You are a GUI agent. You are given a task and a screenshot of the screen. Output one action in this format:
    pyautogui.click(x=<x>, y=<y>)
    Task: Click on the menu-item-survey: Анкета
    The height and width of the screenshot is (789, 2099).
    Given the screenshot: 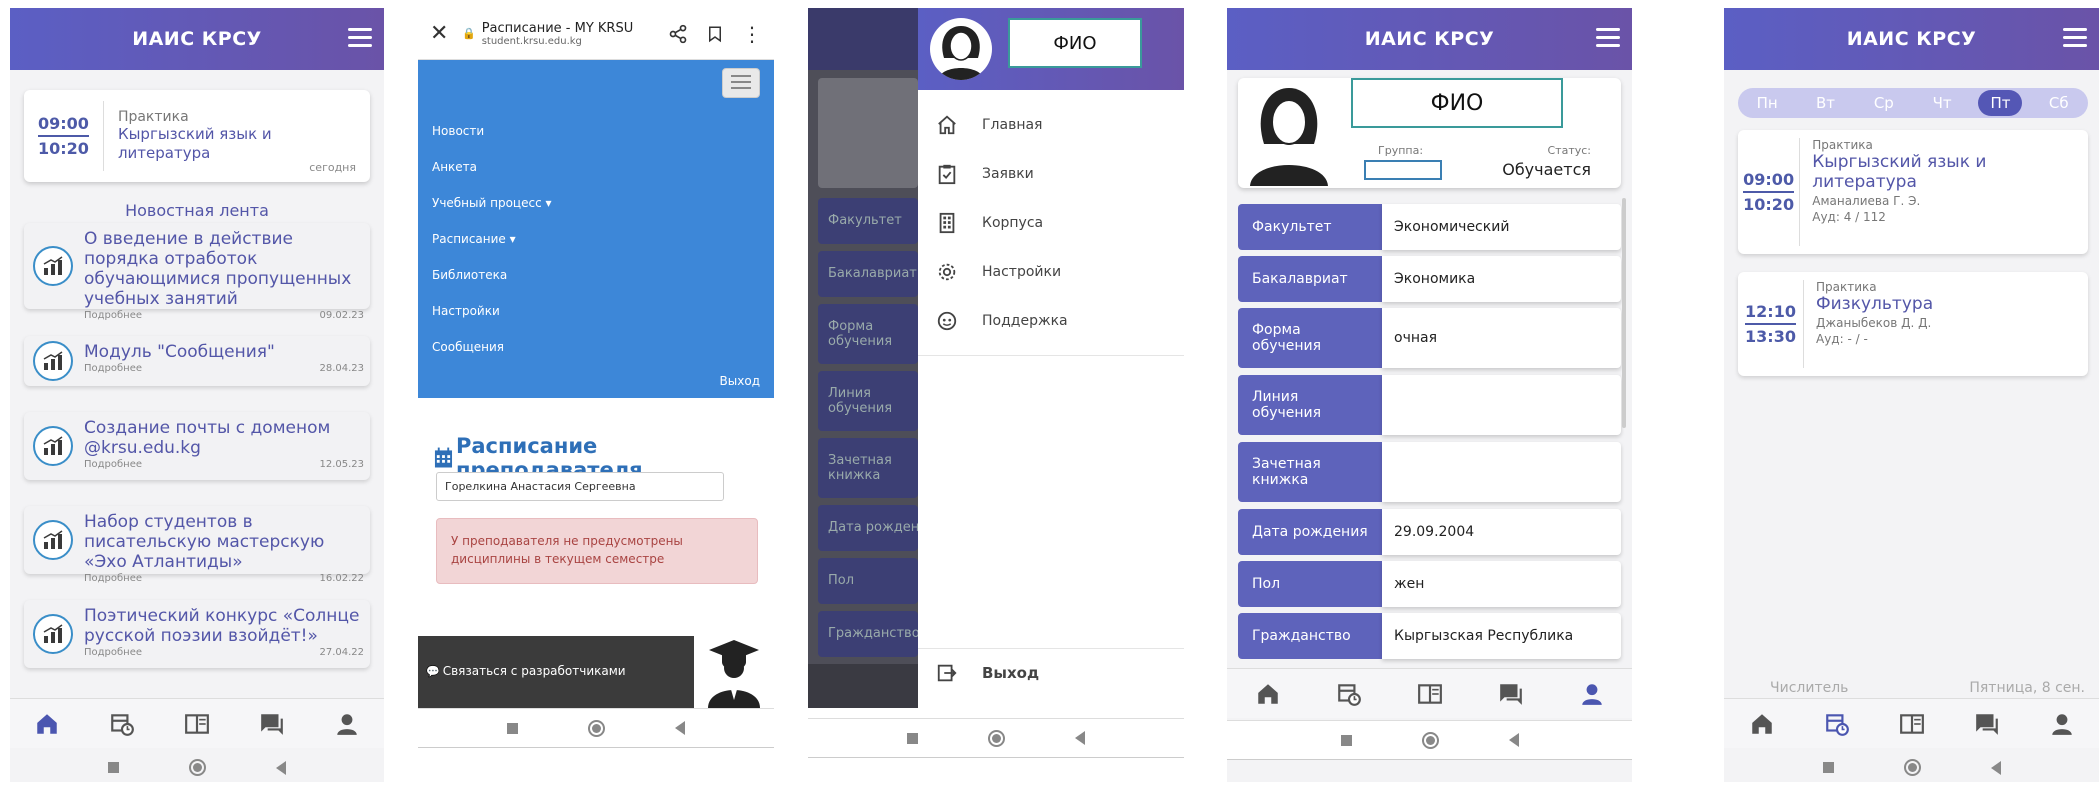 What is the action you would take?
    pyautogui.click(x=454, y=167)
    